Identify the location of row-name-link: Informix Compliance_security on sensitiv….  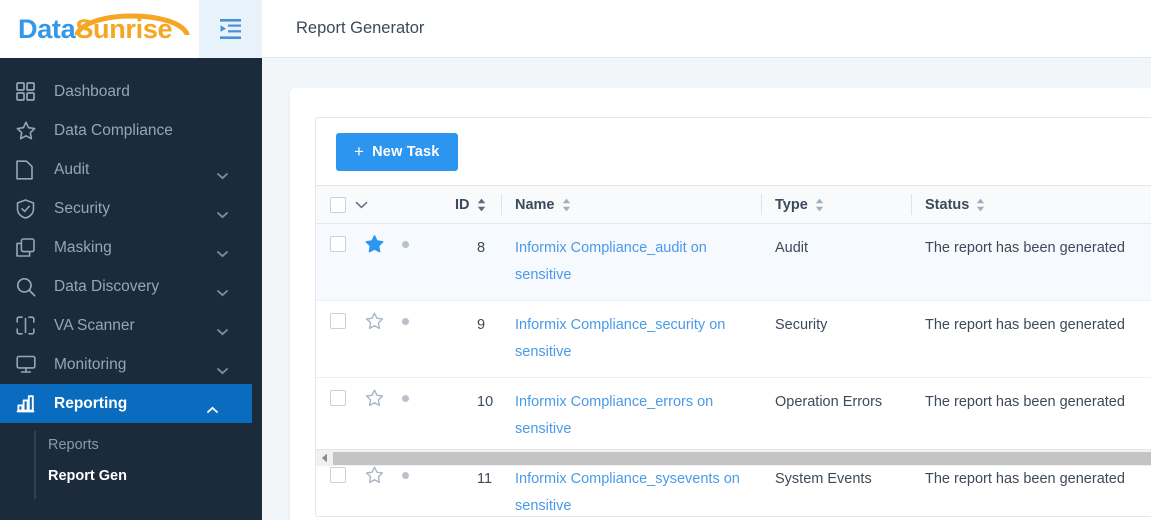
(620, 338).